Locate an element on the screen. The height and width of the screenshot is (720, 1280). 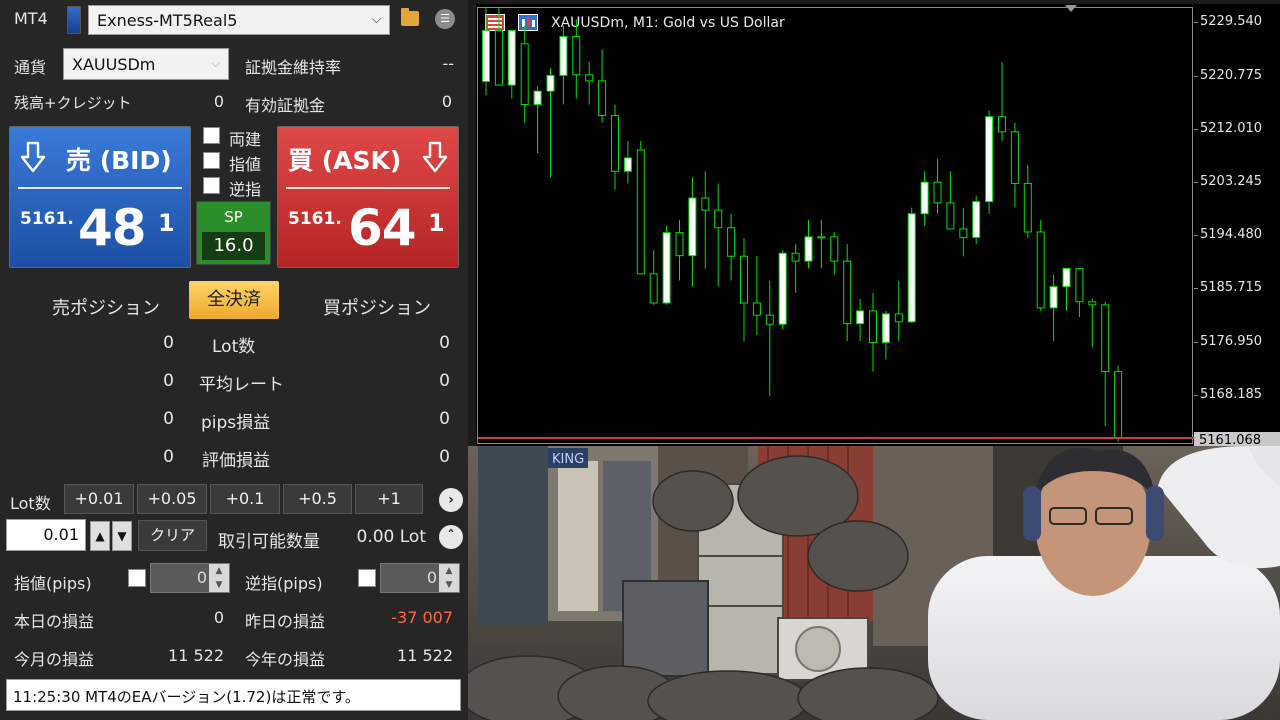
lot-input: 0.01 is located at coordinates (46, 535).